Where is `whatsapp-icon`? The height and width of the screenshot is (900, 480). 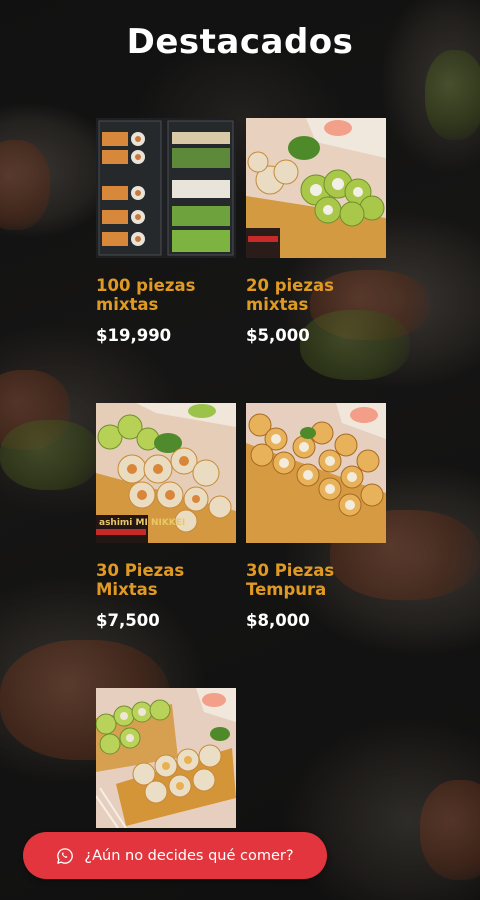 whatsapp-icon is located at coordinates (65, 855).